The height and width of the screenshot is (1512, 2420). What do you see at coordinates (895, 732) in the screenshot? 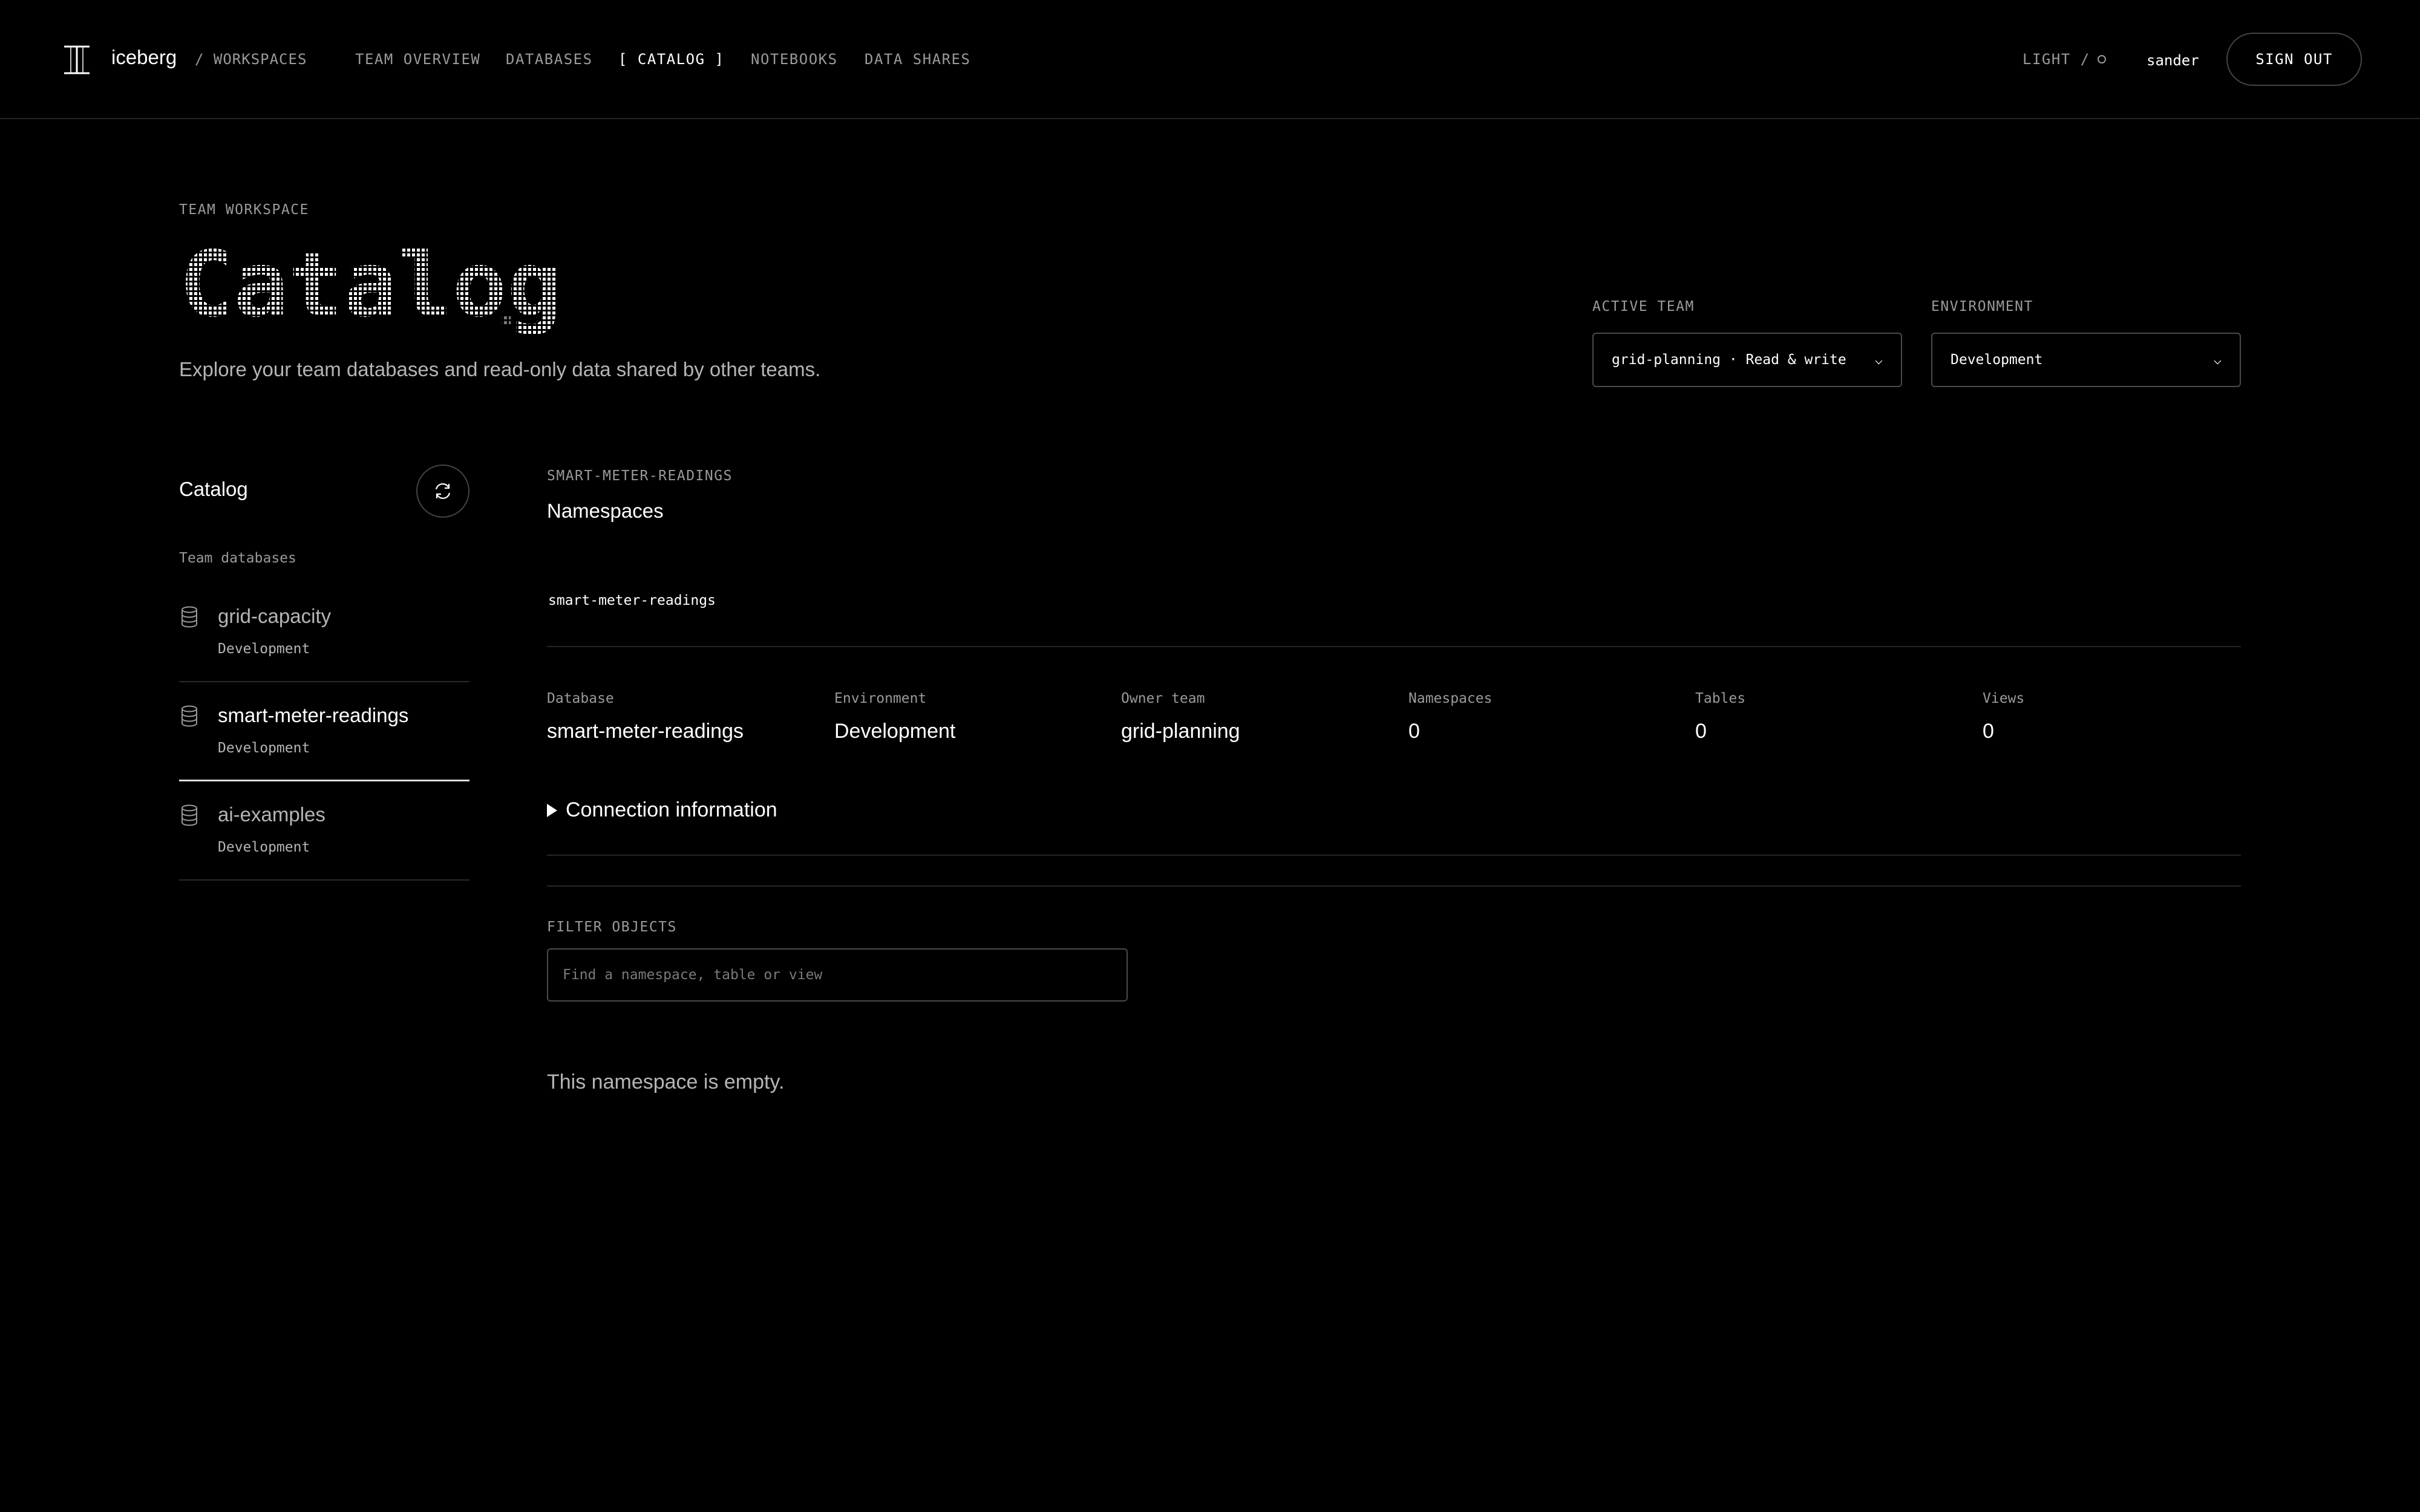
I see `meta-value: Development` at bounding box center [895, 732].